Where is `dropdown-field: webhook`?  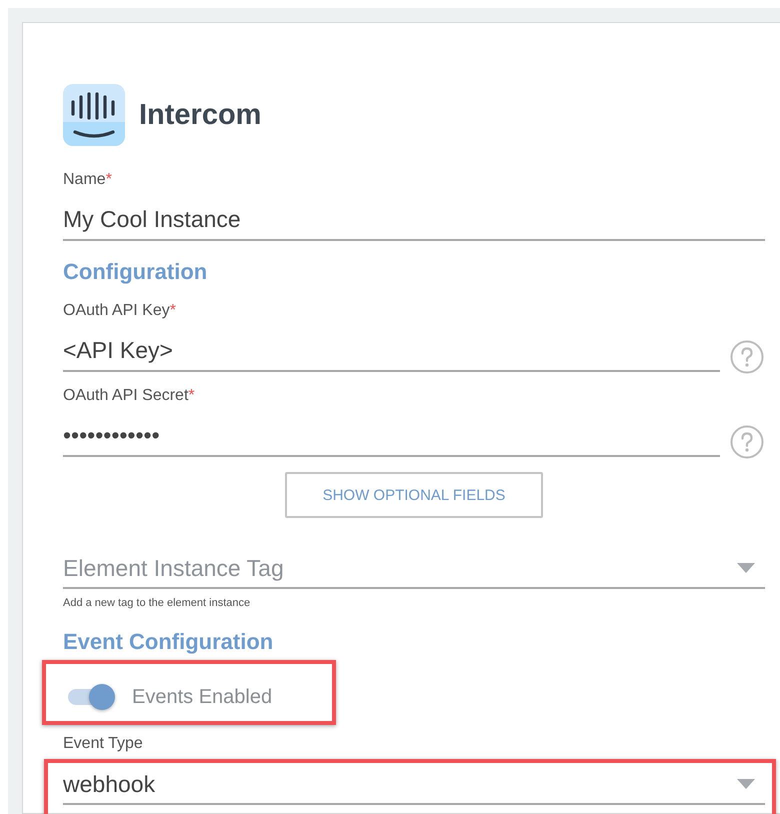
dropdown-field: webhook is located at coordinates (414, 785).